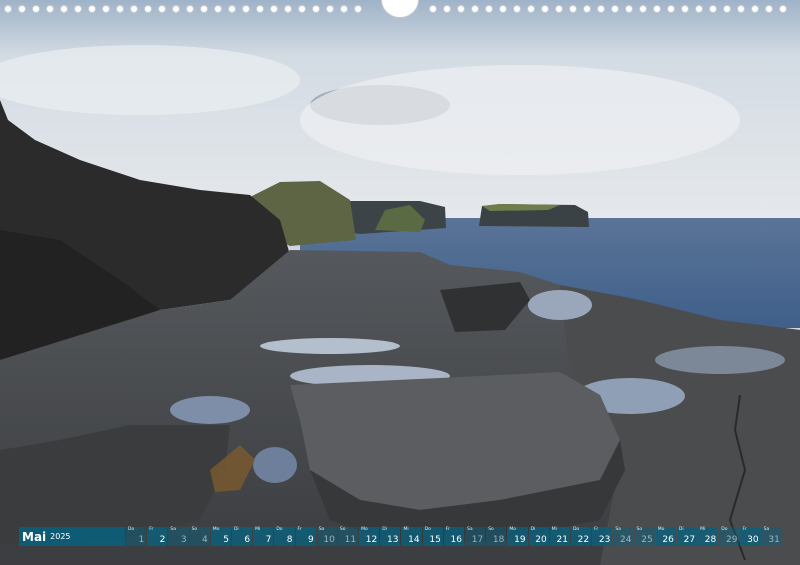 This screenshot has height=565, width=800. I want to click on day-number: 4, so click(205, 540).